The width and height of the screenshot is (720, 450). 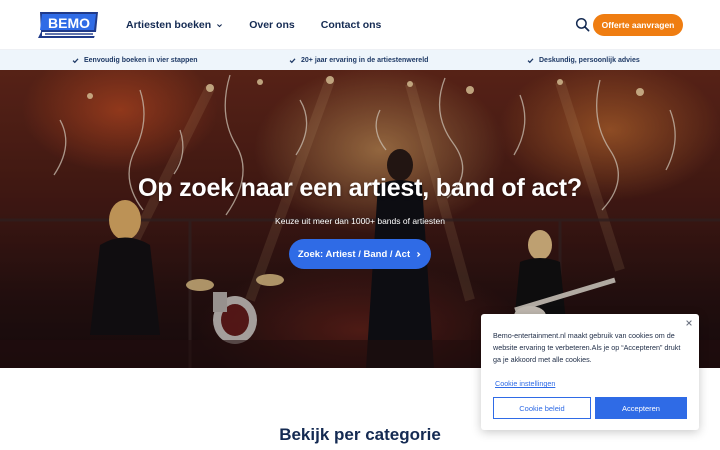 I want to click on bemo-logo: BEMO, so click(x=69, y=25).